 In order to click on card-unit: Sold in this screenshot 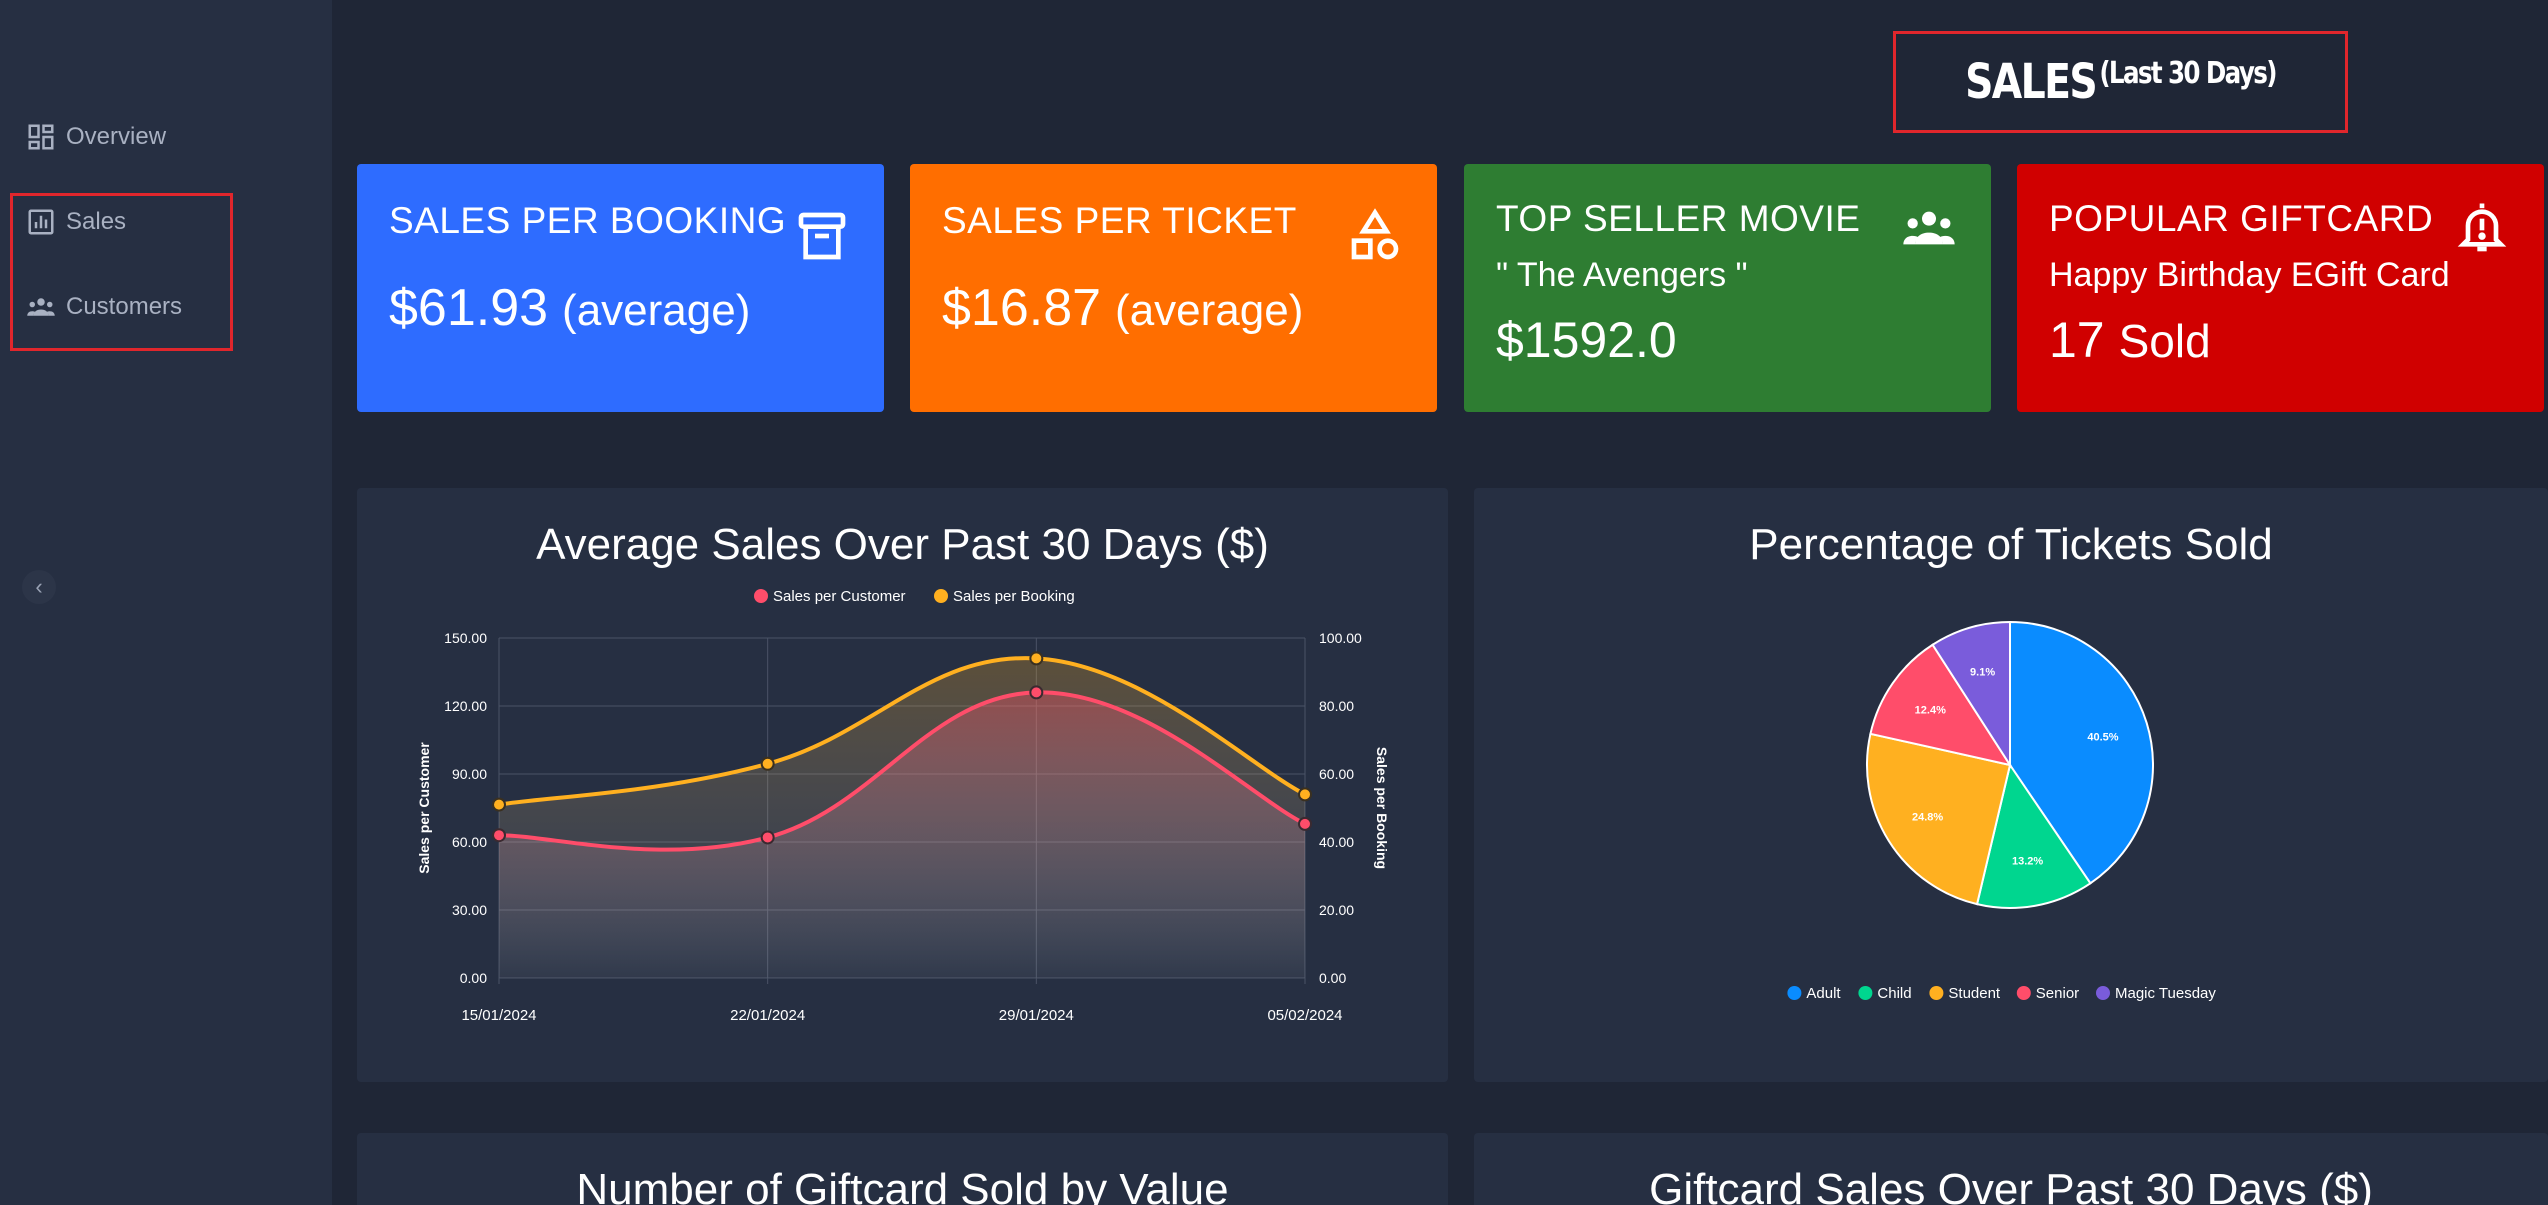, I will do `click(2164, 341)`.